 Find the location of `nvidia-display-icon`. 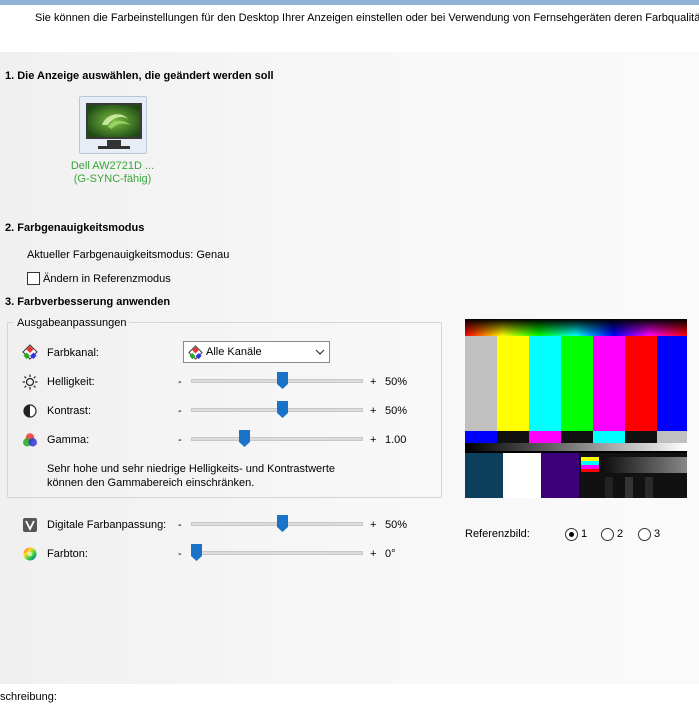

nvidia-display-icon is located at coordinates (114, 121).